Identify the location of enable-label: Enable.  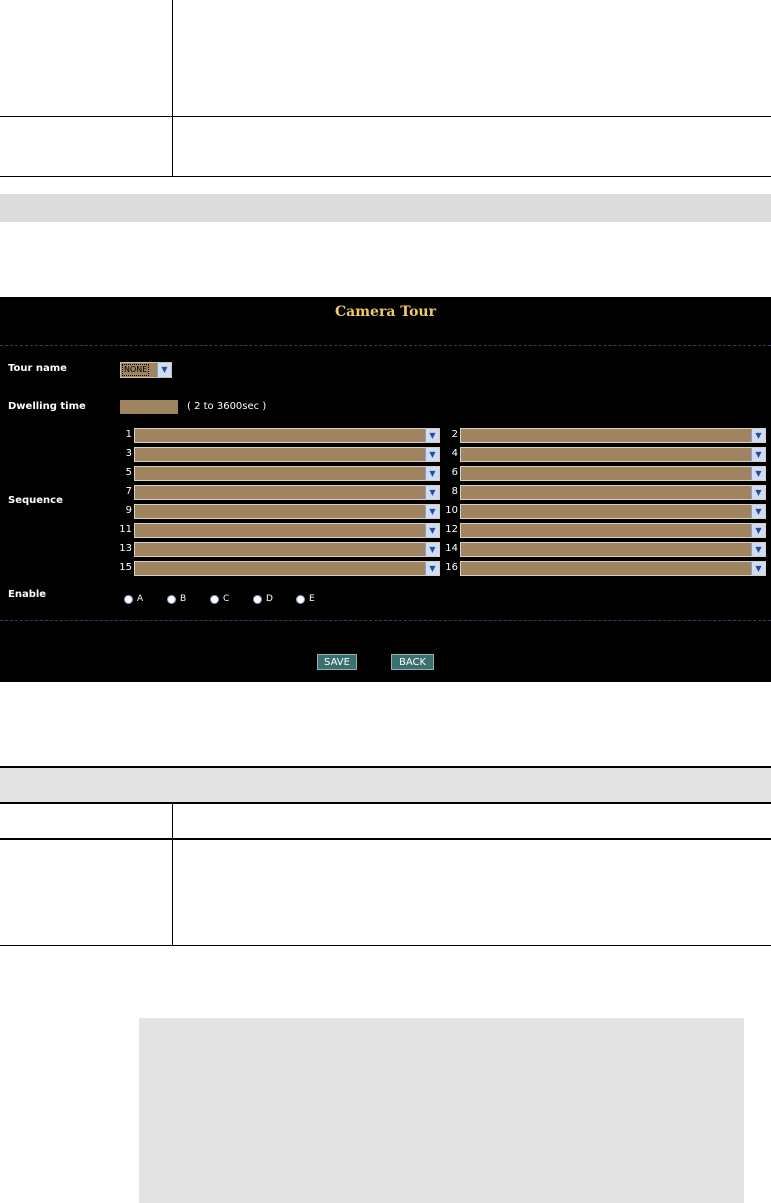
(27, 594).